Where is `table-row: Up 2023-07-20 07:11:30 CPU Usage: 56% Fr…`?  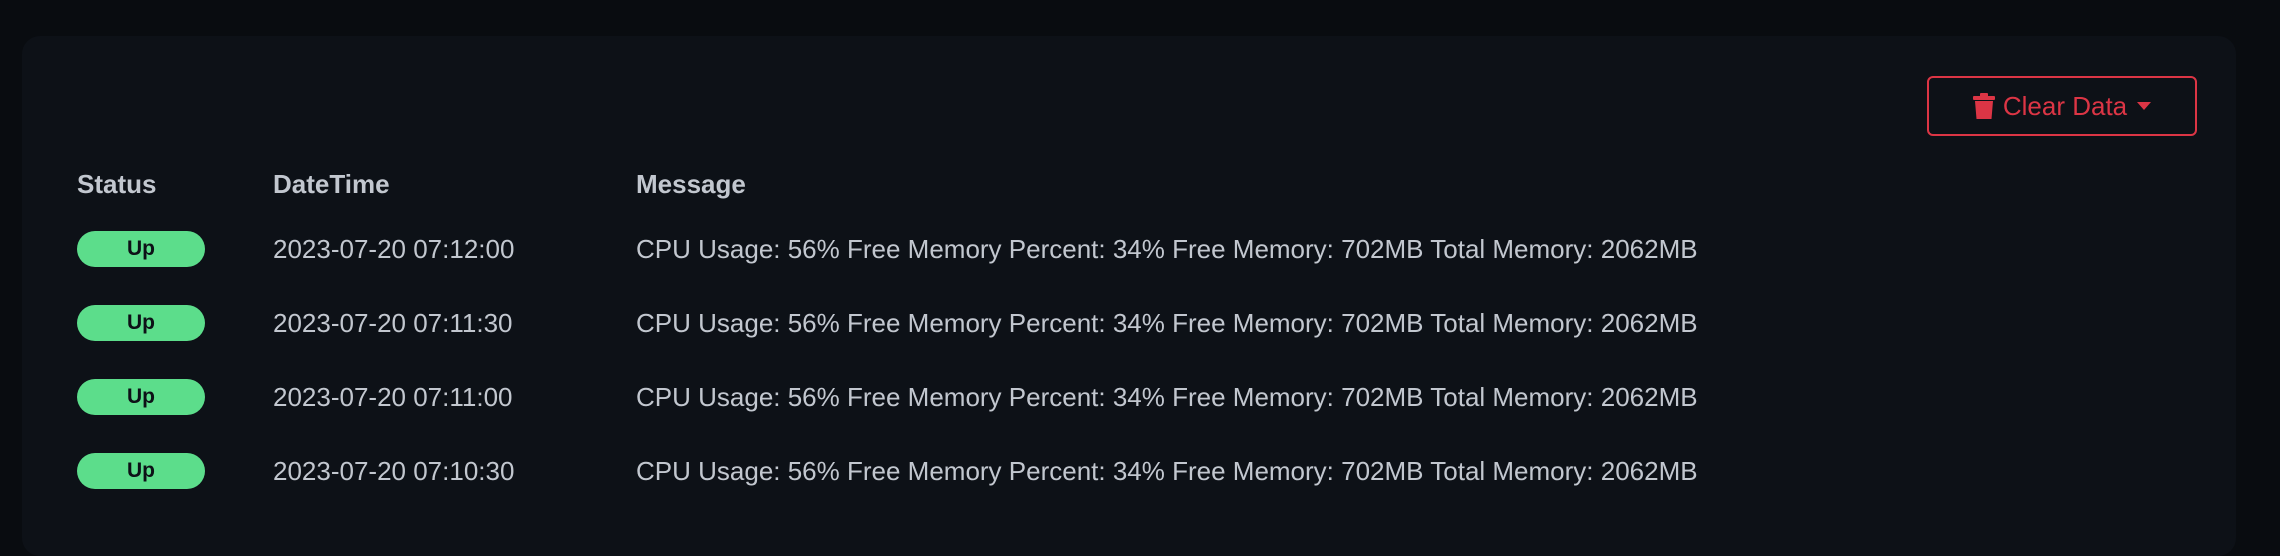 table-row: Up 2023-07-20 07:11:30 CPU Usage: 56% Fr… is located at coordinates (887, 323).